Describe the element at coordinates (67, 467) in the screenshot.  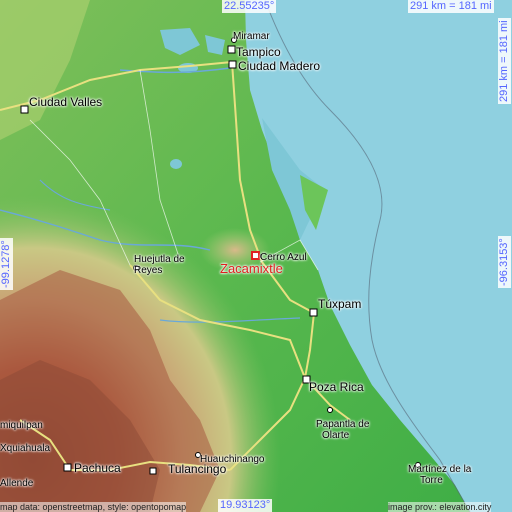
I see `marker-pachuca` at that location.